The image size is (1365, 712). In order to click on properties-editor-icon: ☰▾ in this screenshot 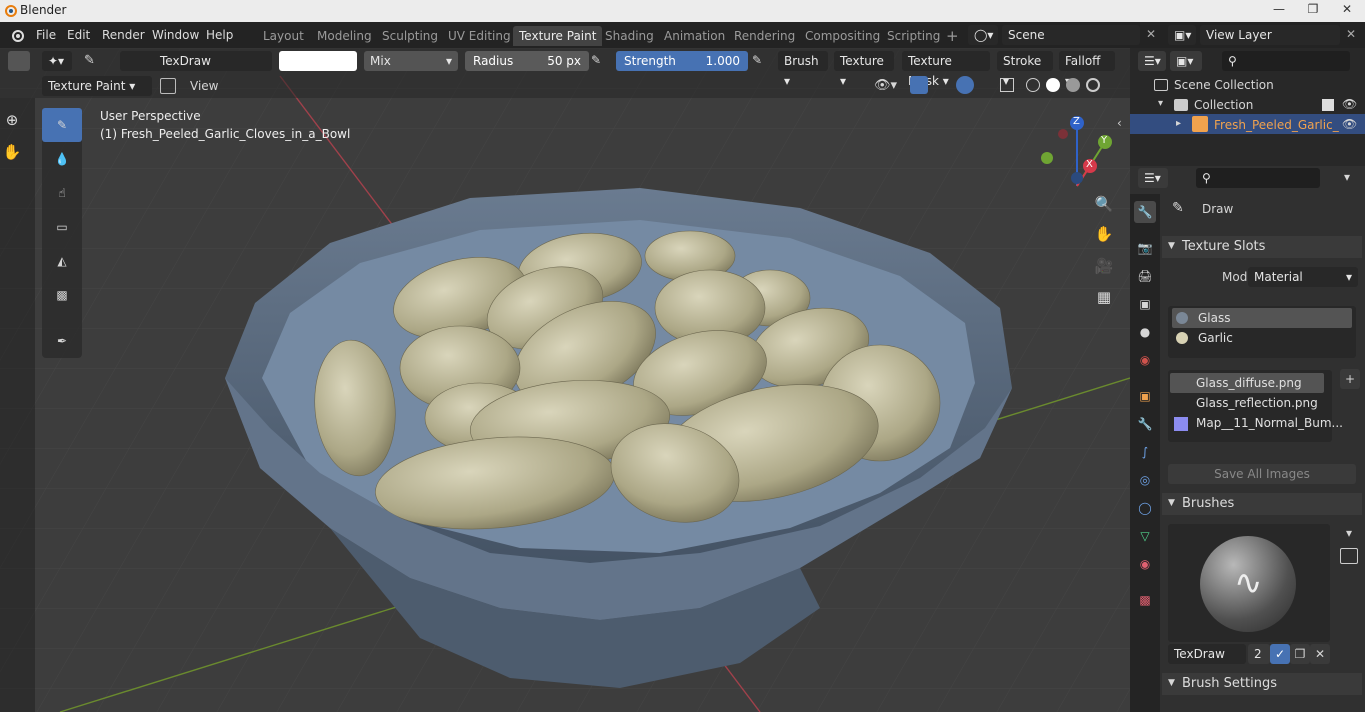, I will do `click(1153, 178)`.